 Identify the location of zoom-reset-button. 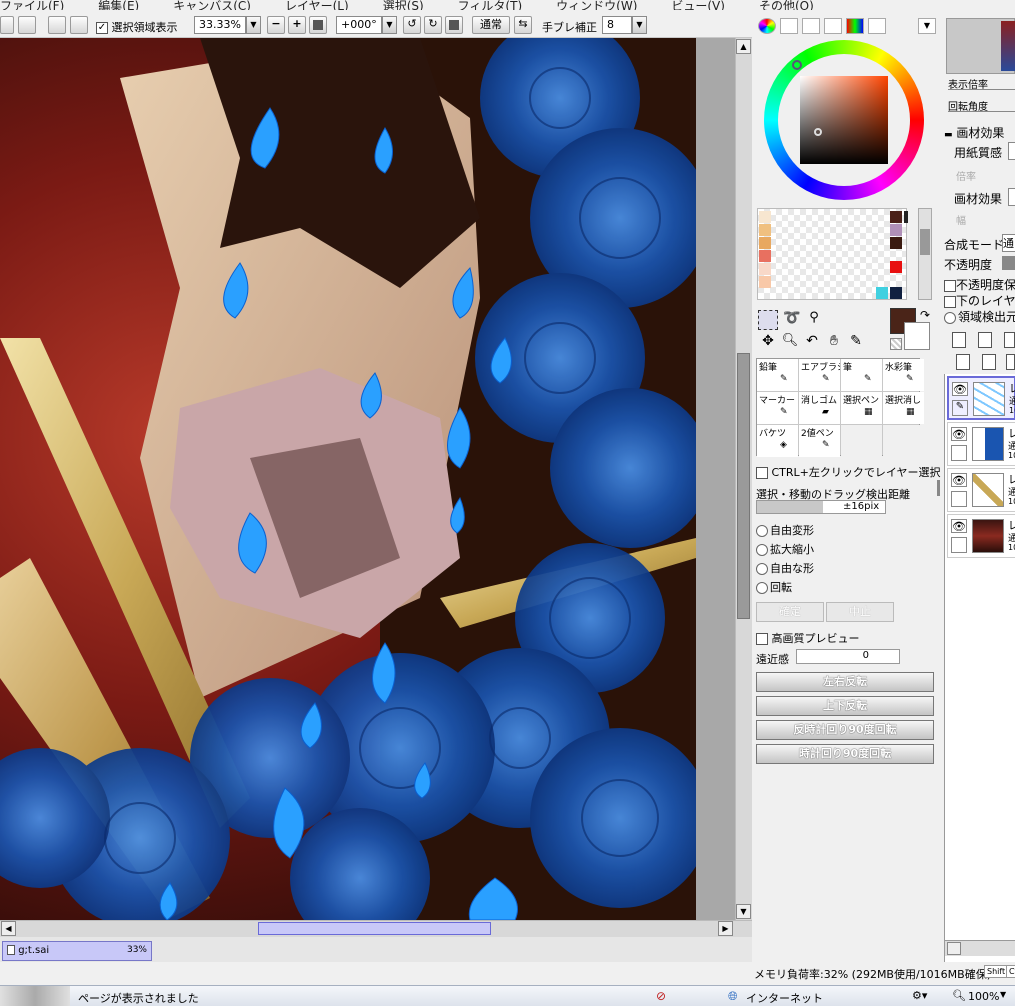
(318, 25).